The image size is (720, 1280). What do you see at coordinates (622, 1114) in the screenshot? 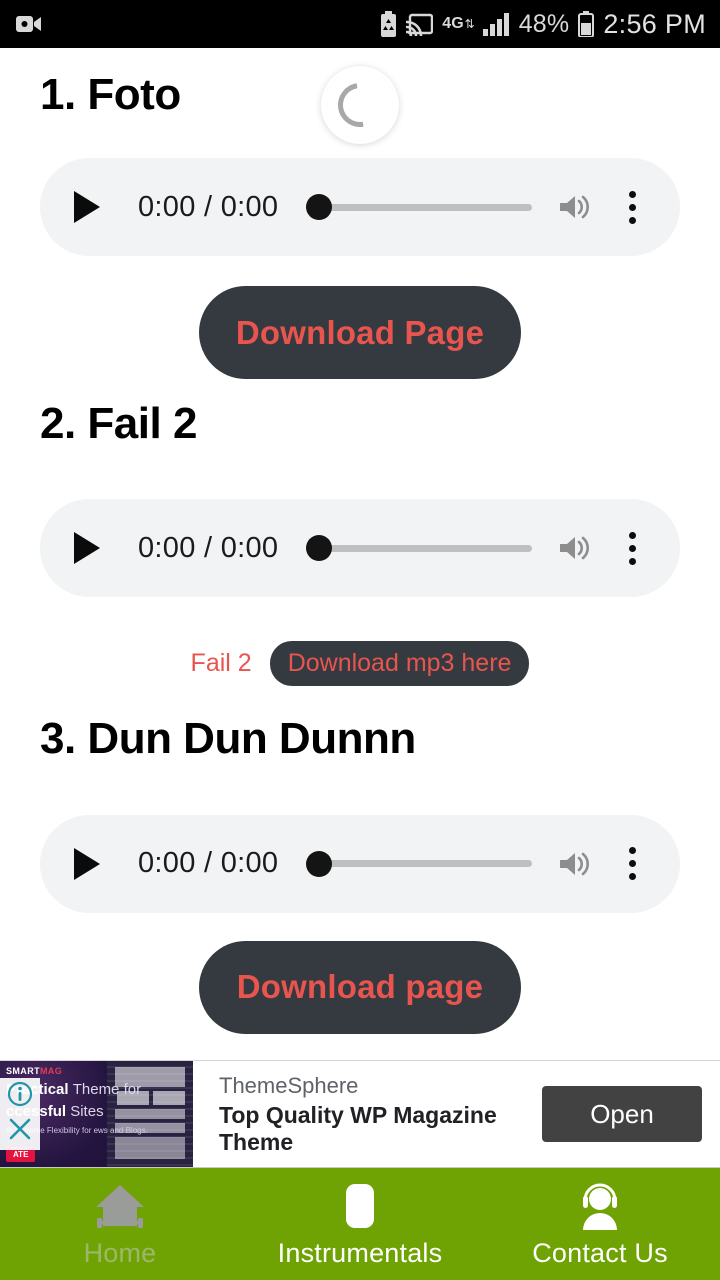
I see `ad-open-button: Open` at bounding box center [622, 1114].